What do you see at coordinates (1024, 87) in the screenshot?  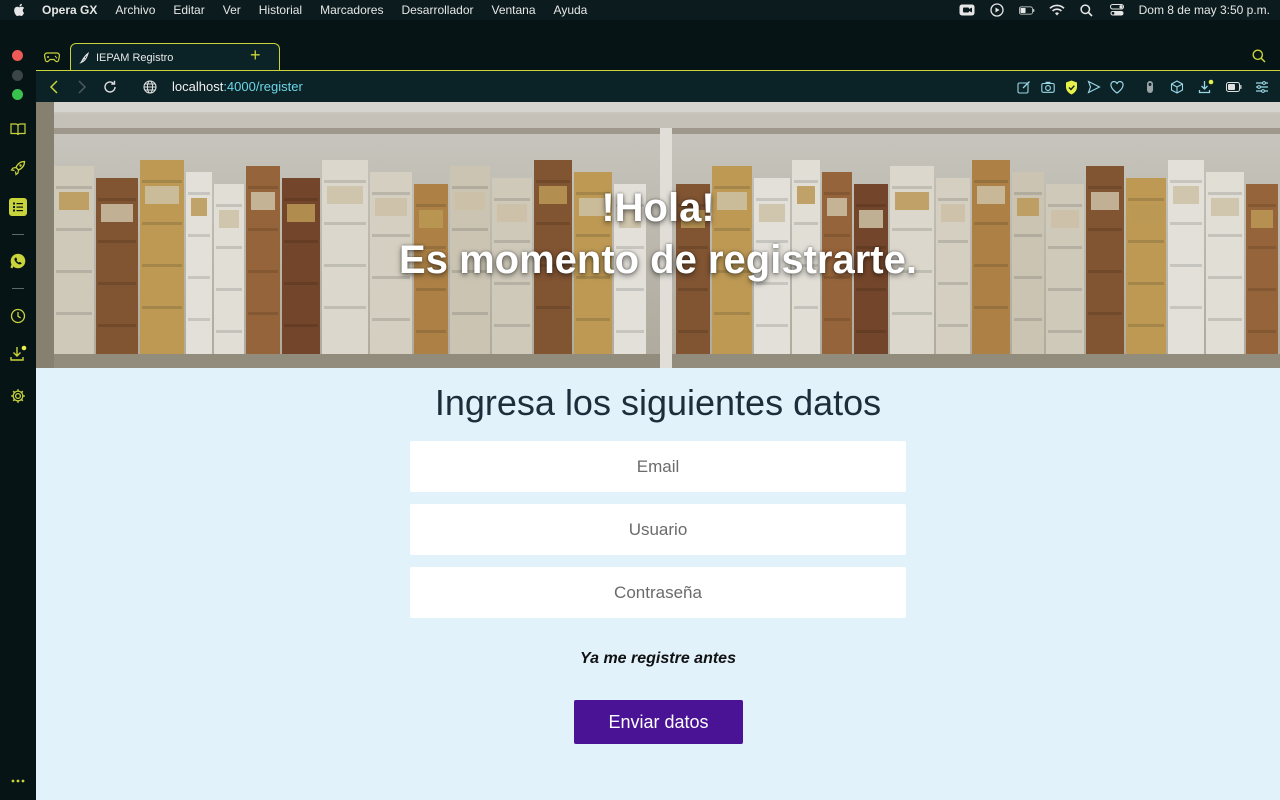 I see `edit-icon` at bounding box center [1024, 87].